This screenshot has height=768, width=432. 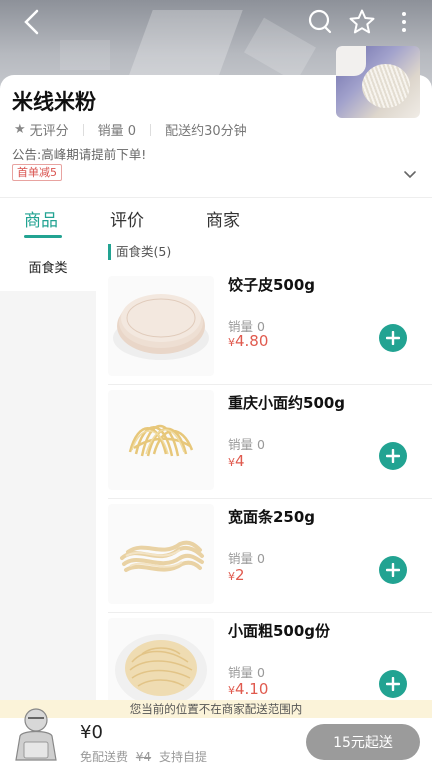 What do you see at coordinates (378, 82) in the screenshot?
I see `shop-thumbnail` at bounding box center [378, 82].